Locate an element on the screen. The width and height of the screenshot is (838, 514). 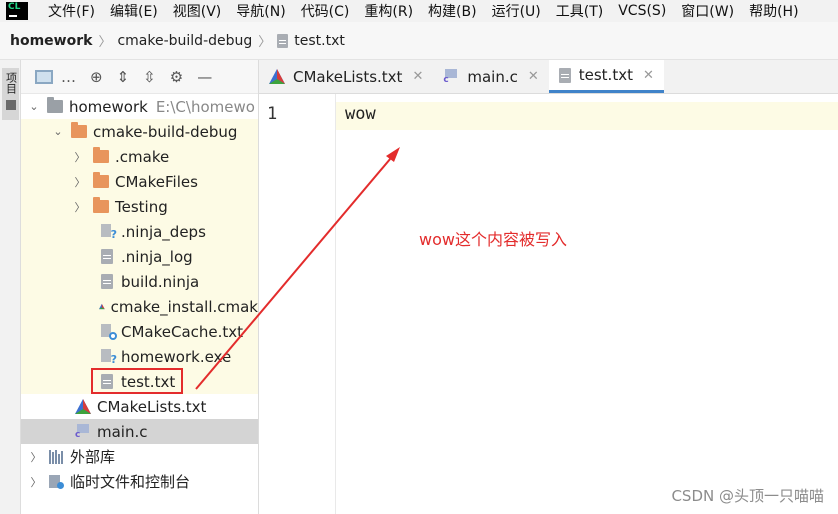
tab-label: test.txt is located at coordinates (605, 75).